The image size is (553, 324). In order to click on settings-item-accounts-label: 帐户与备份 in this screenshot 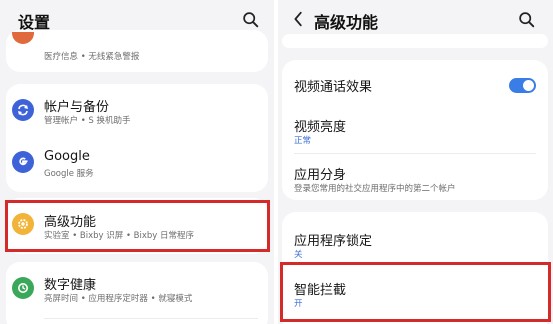, I will do `click(77, 107)`.